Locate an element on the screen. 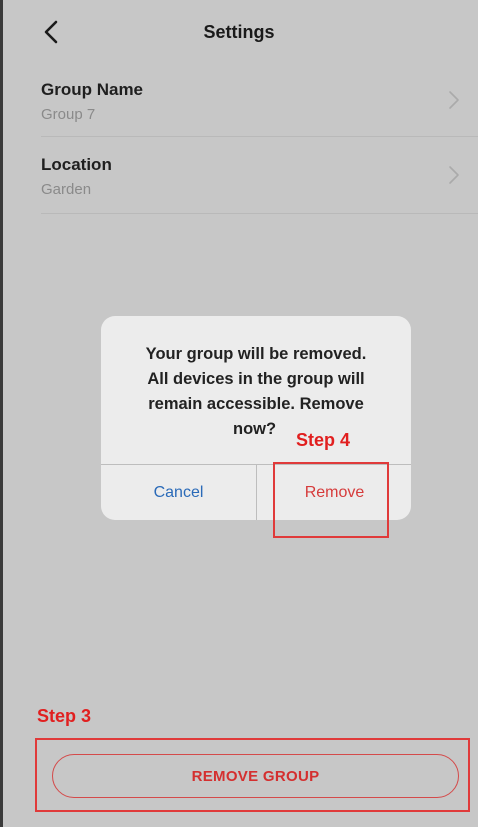 This screenshot has width=478, height=827. settings-row-group-name: Group Name Group 7 is located at coordinates (259, 100).